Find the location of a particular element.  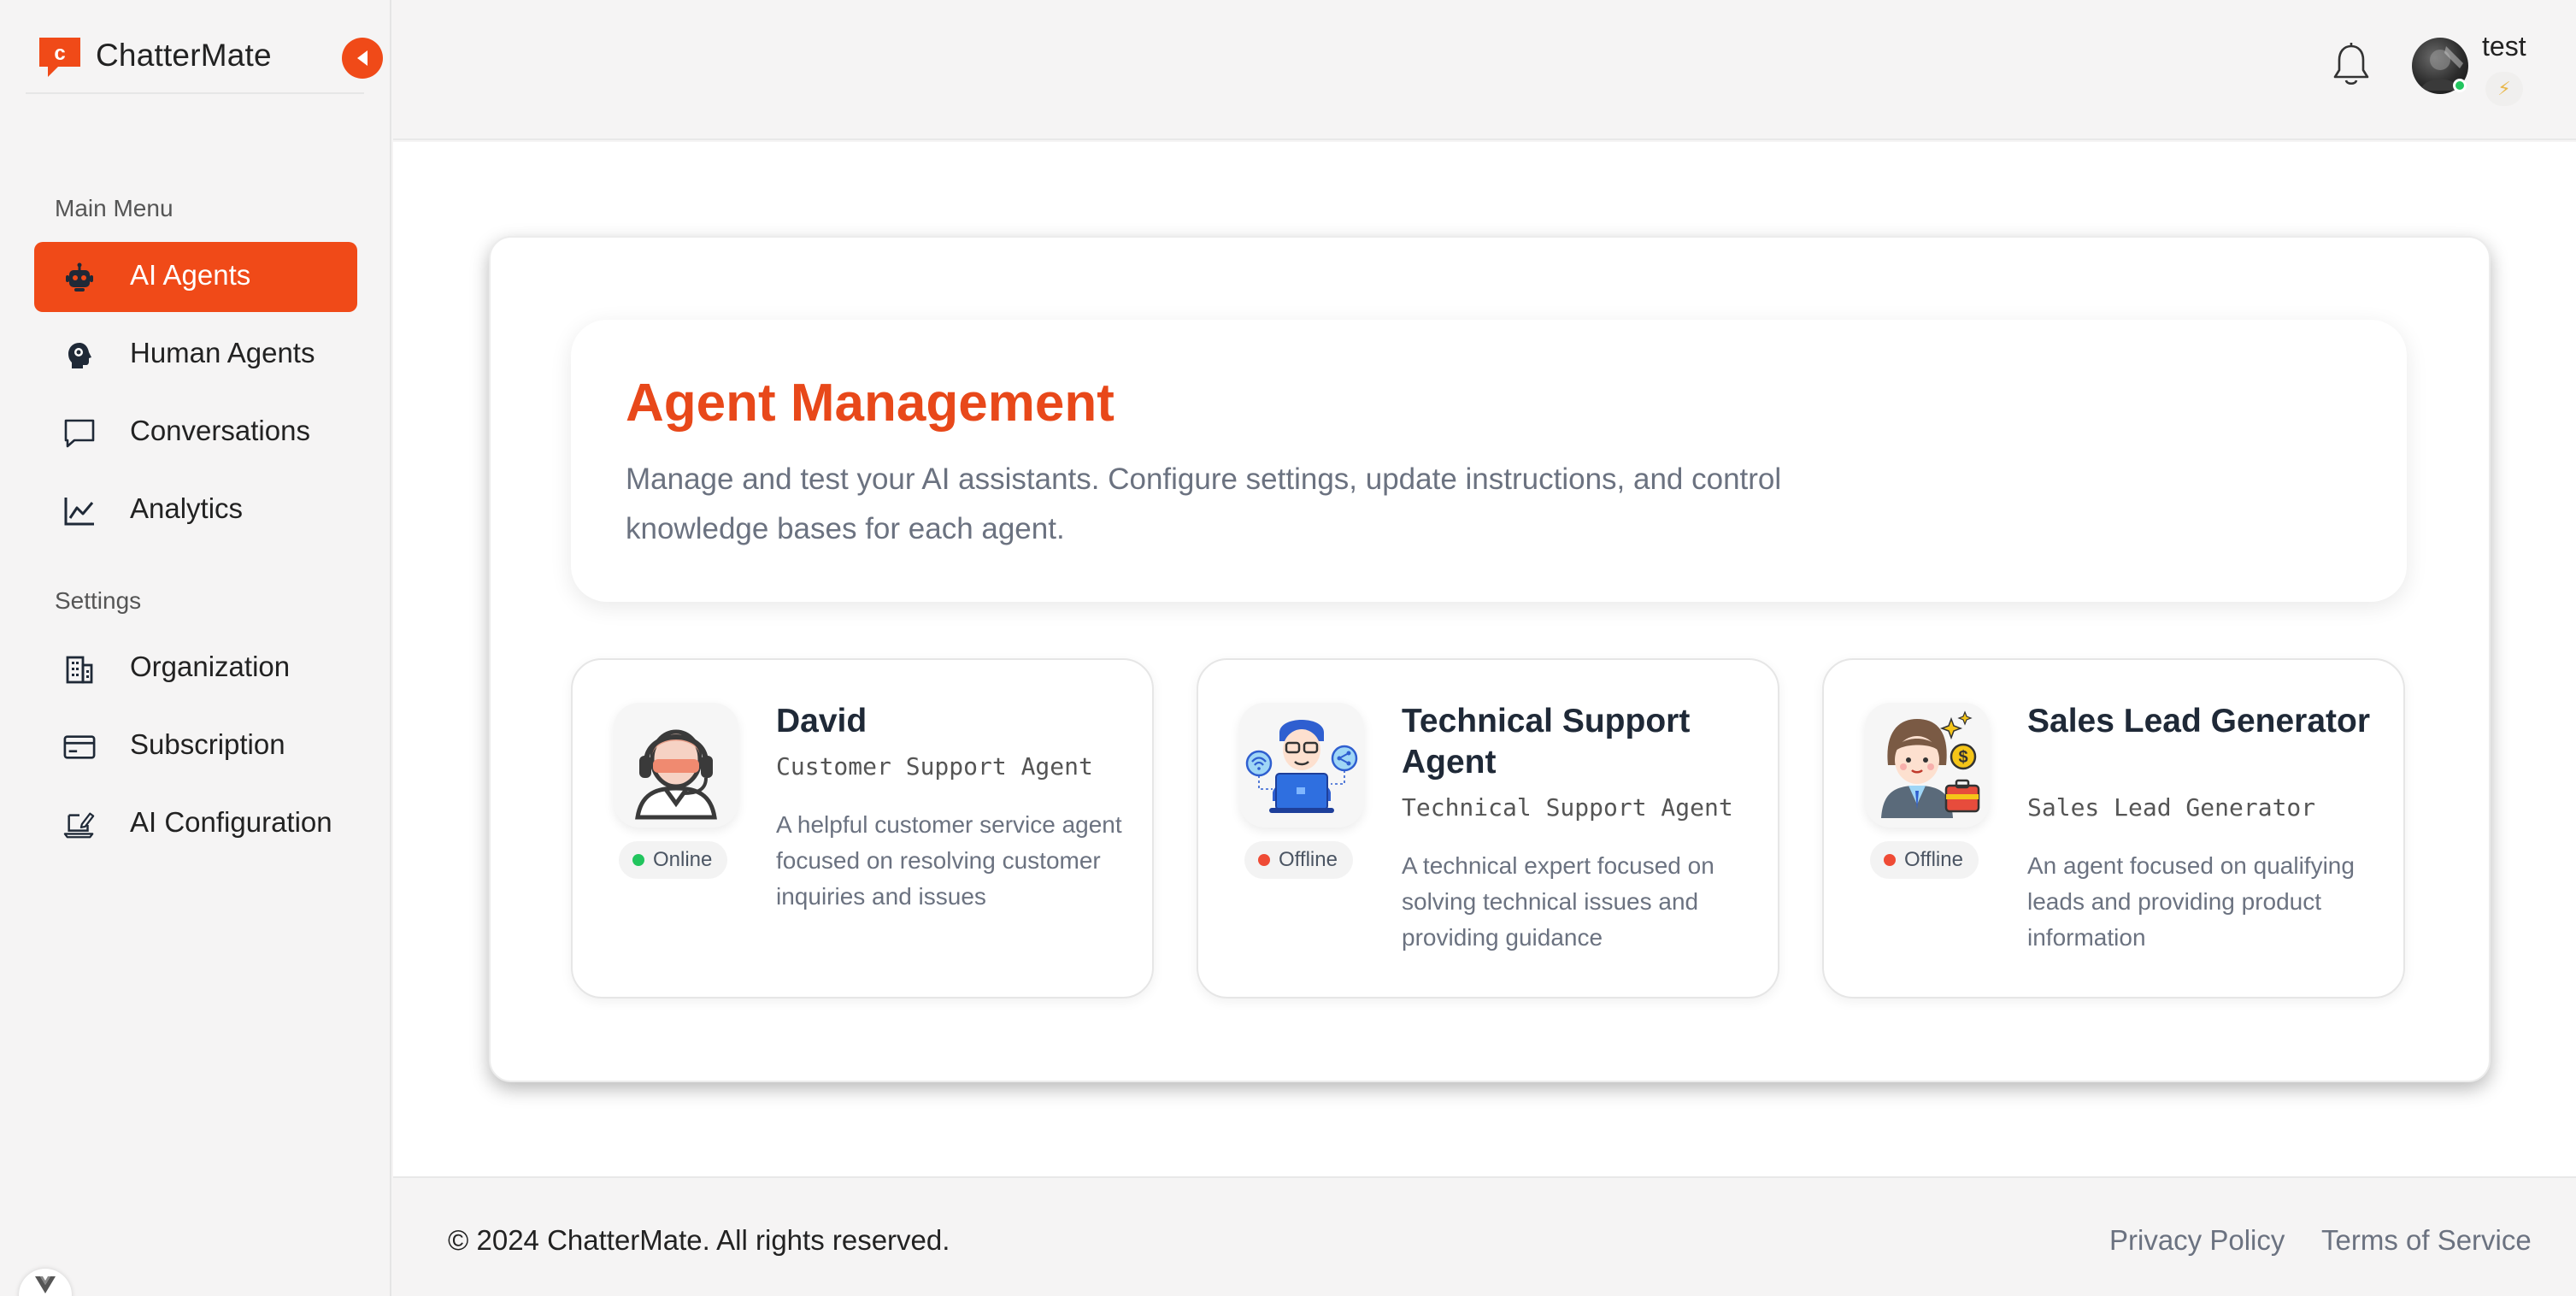

notification-bell-icon is located at coordinates (2351, 65).